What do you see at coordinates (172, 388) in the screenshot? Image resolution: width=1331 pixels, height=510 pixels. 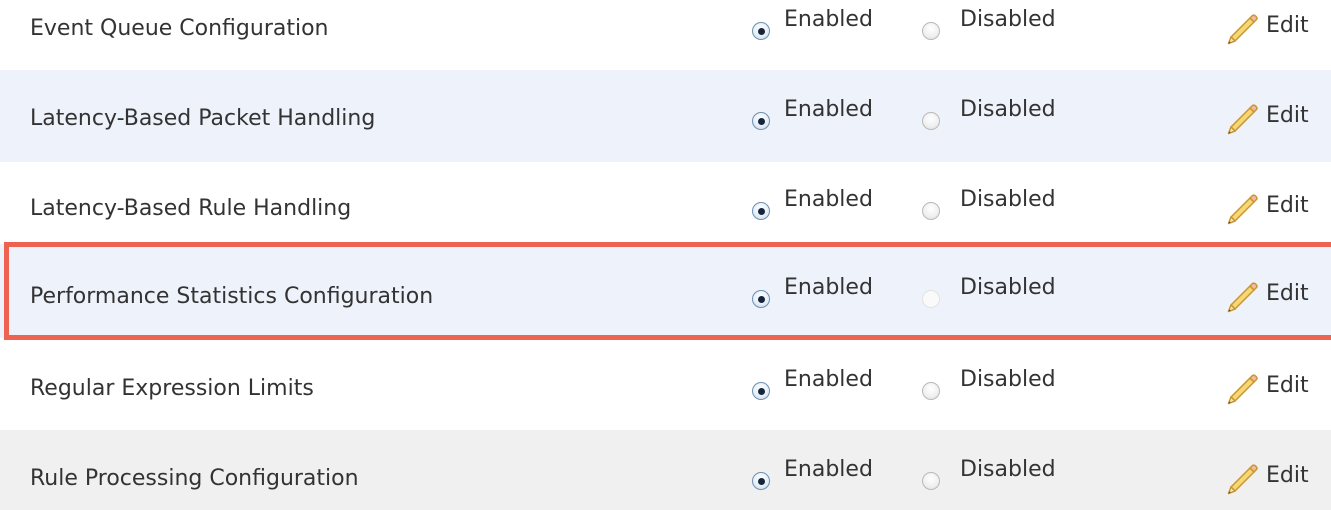 I see `setting-name: Regular Expression Limits` at bounding box center [172, 388].